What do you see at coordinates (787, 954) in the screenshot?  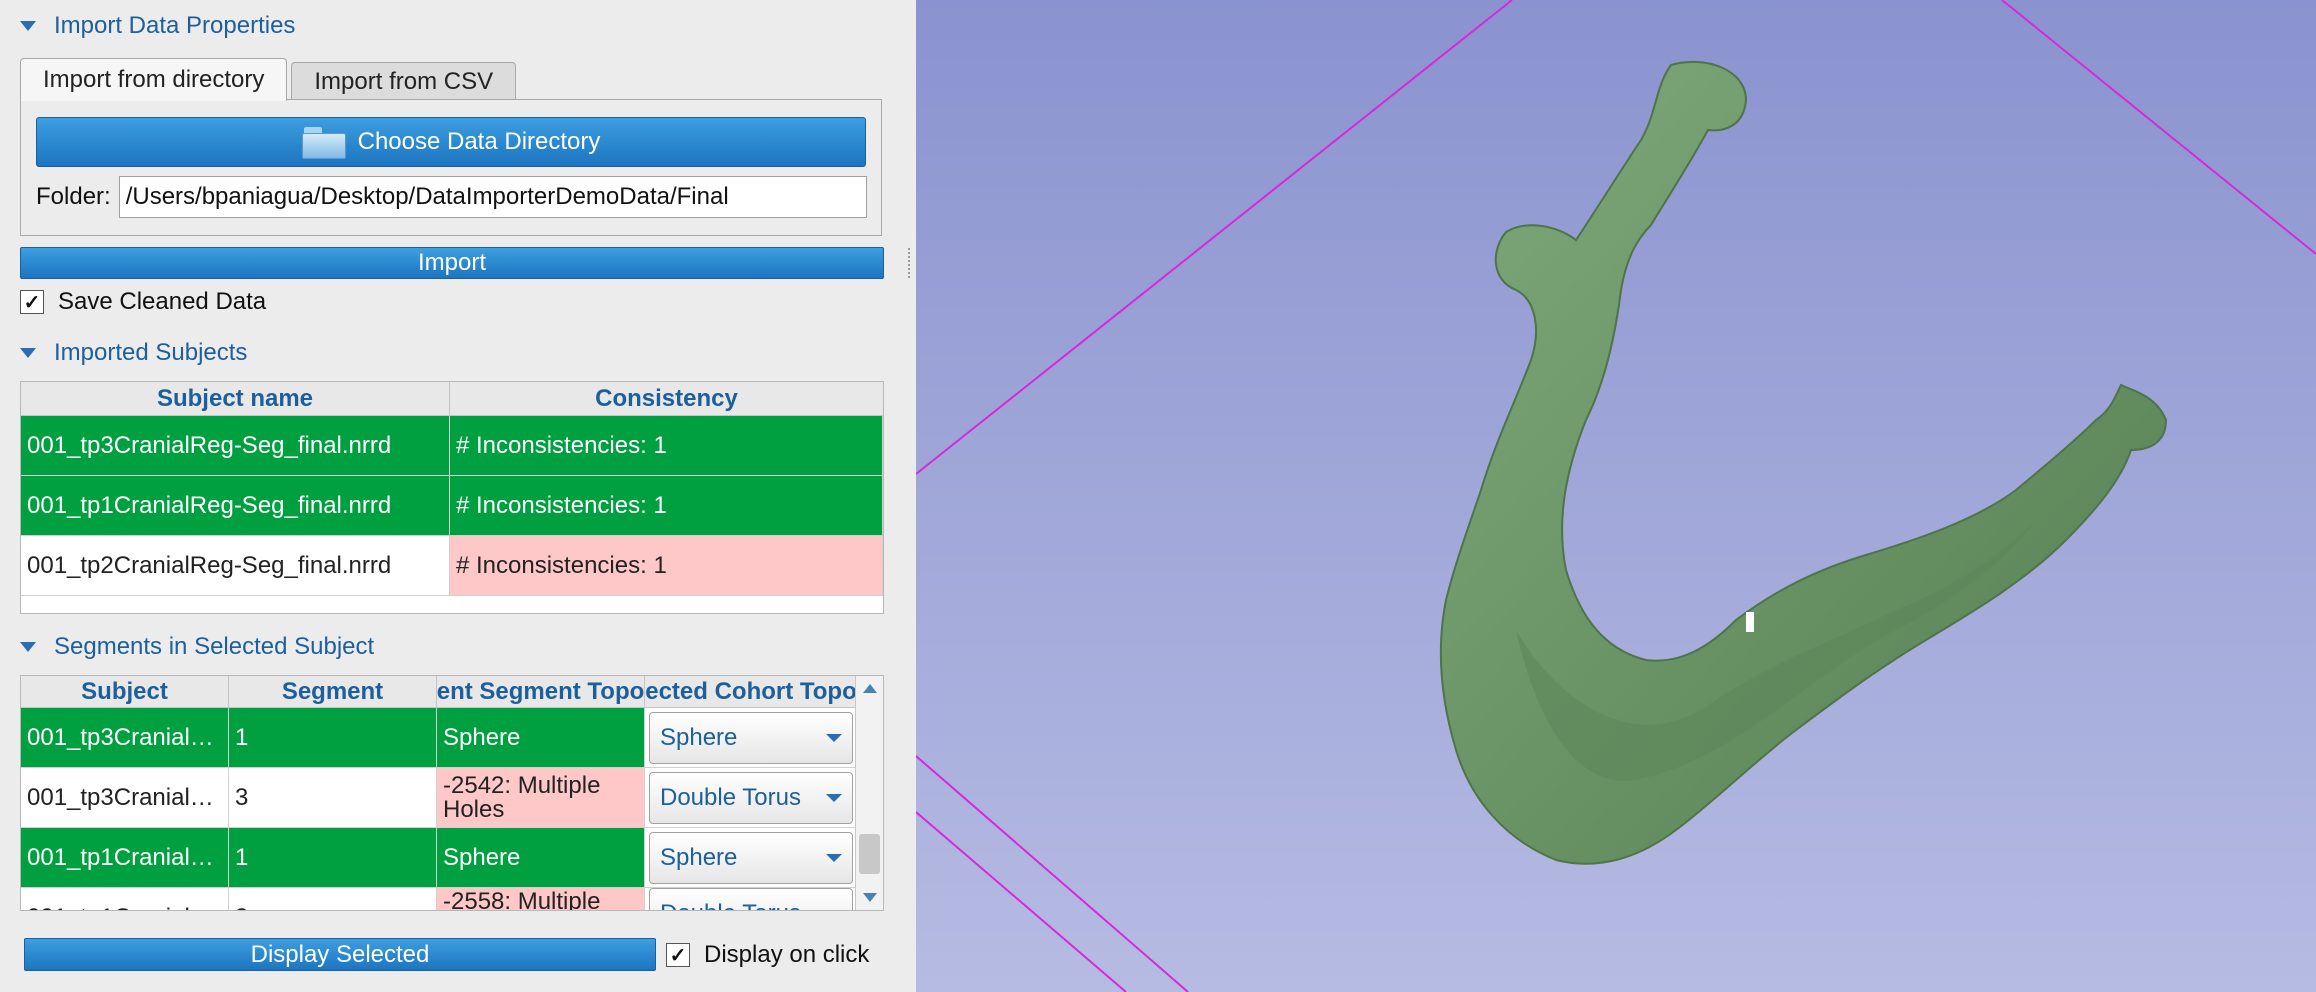 I see `display-on-click-label: Display on click` at bounding box center [787, 954].